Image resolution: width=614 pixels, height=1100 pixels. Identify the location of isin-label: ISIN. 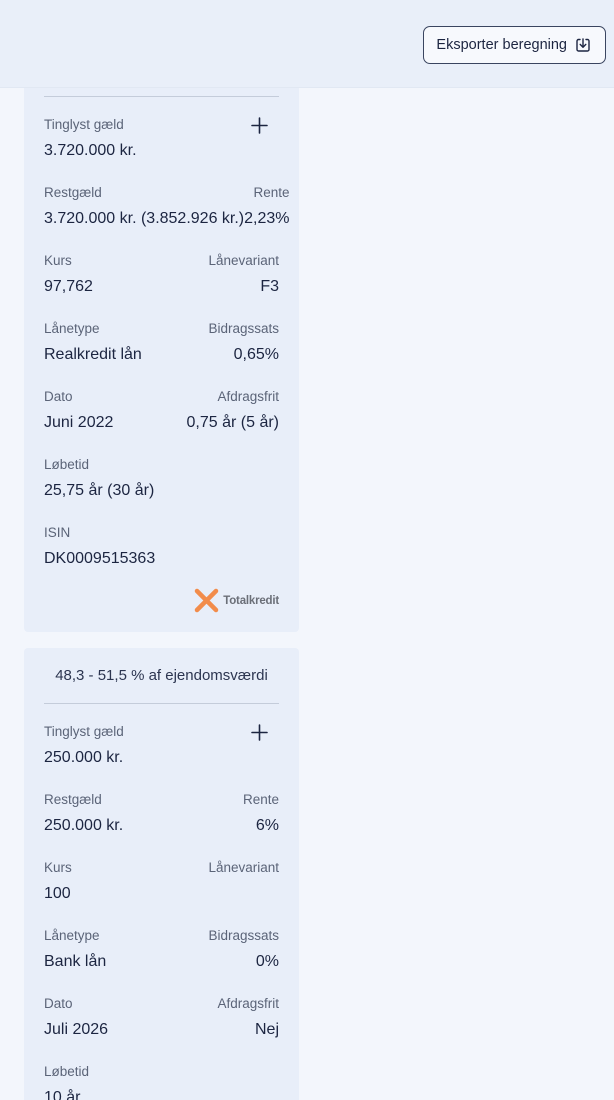
(57, 532).